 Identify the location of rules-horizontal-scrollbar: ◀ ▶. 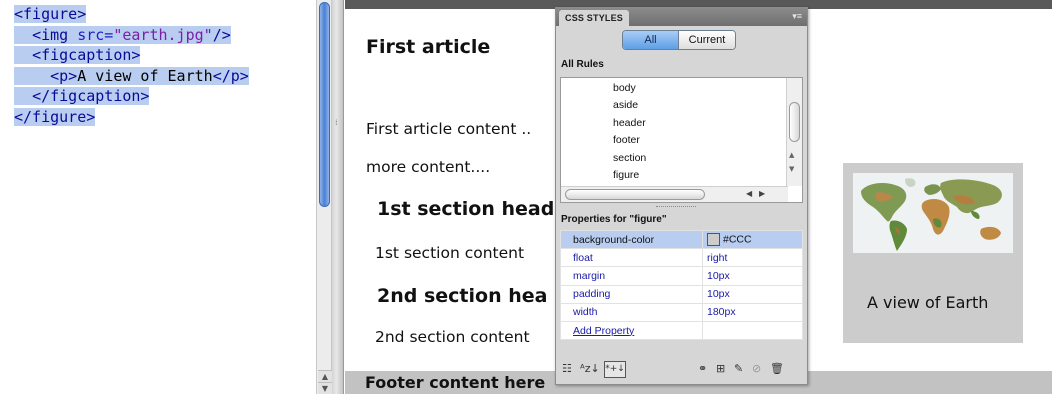
(674, 194).